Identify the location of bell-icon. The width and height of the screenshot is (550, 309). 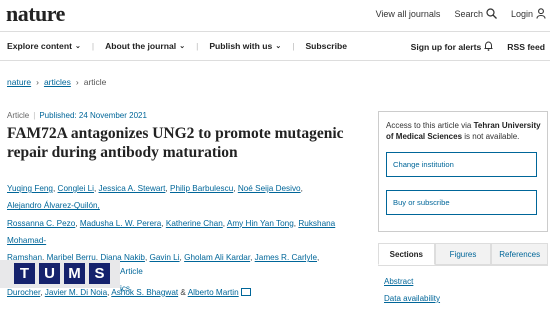
(488, 47).